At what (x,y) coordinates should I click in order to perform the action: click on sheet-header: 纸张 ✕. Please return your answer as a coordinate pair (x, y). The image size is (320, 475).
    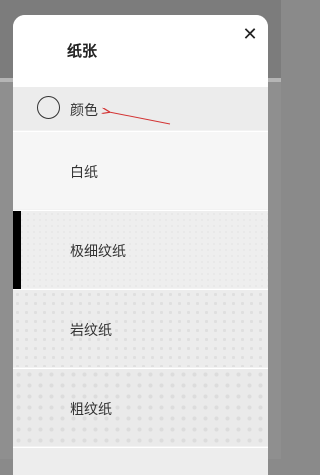
    Looking at the image, I should click on (140, 51).